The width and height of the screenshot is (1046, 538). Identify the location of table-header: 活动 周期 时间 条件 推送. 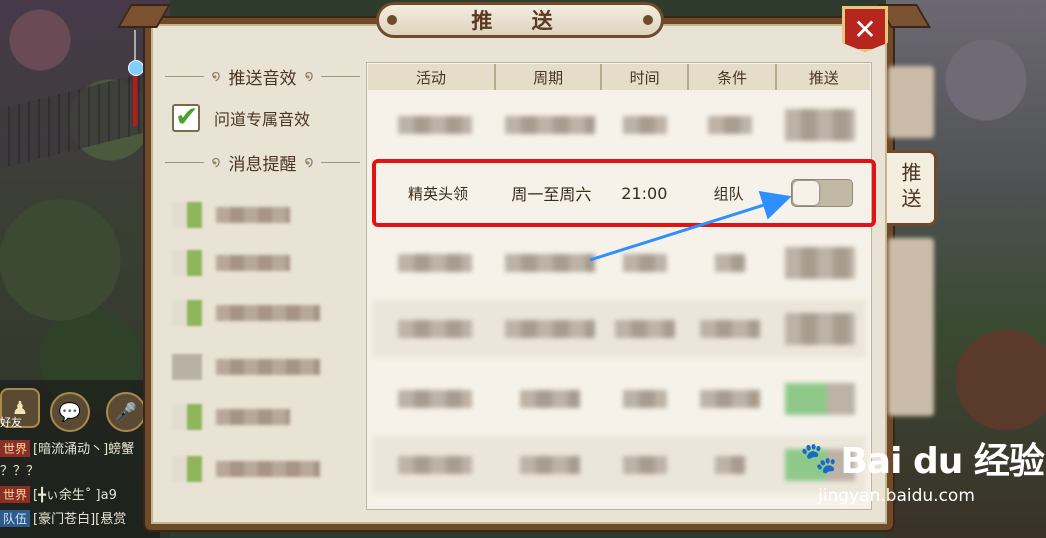
(619, 77).